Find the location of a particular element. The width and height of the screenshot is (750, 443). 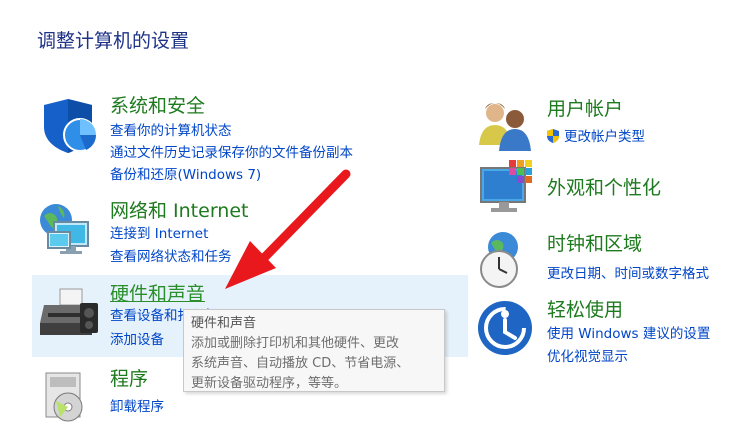

system-security-link: 系统和安全 is located at coordinates (157, 104).